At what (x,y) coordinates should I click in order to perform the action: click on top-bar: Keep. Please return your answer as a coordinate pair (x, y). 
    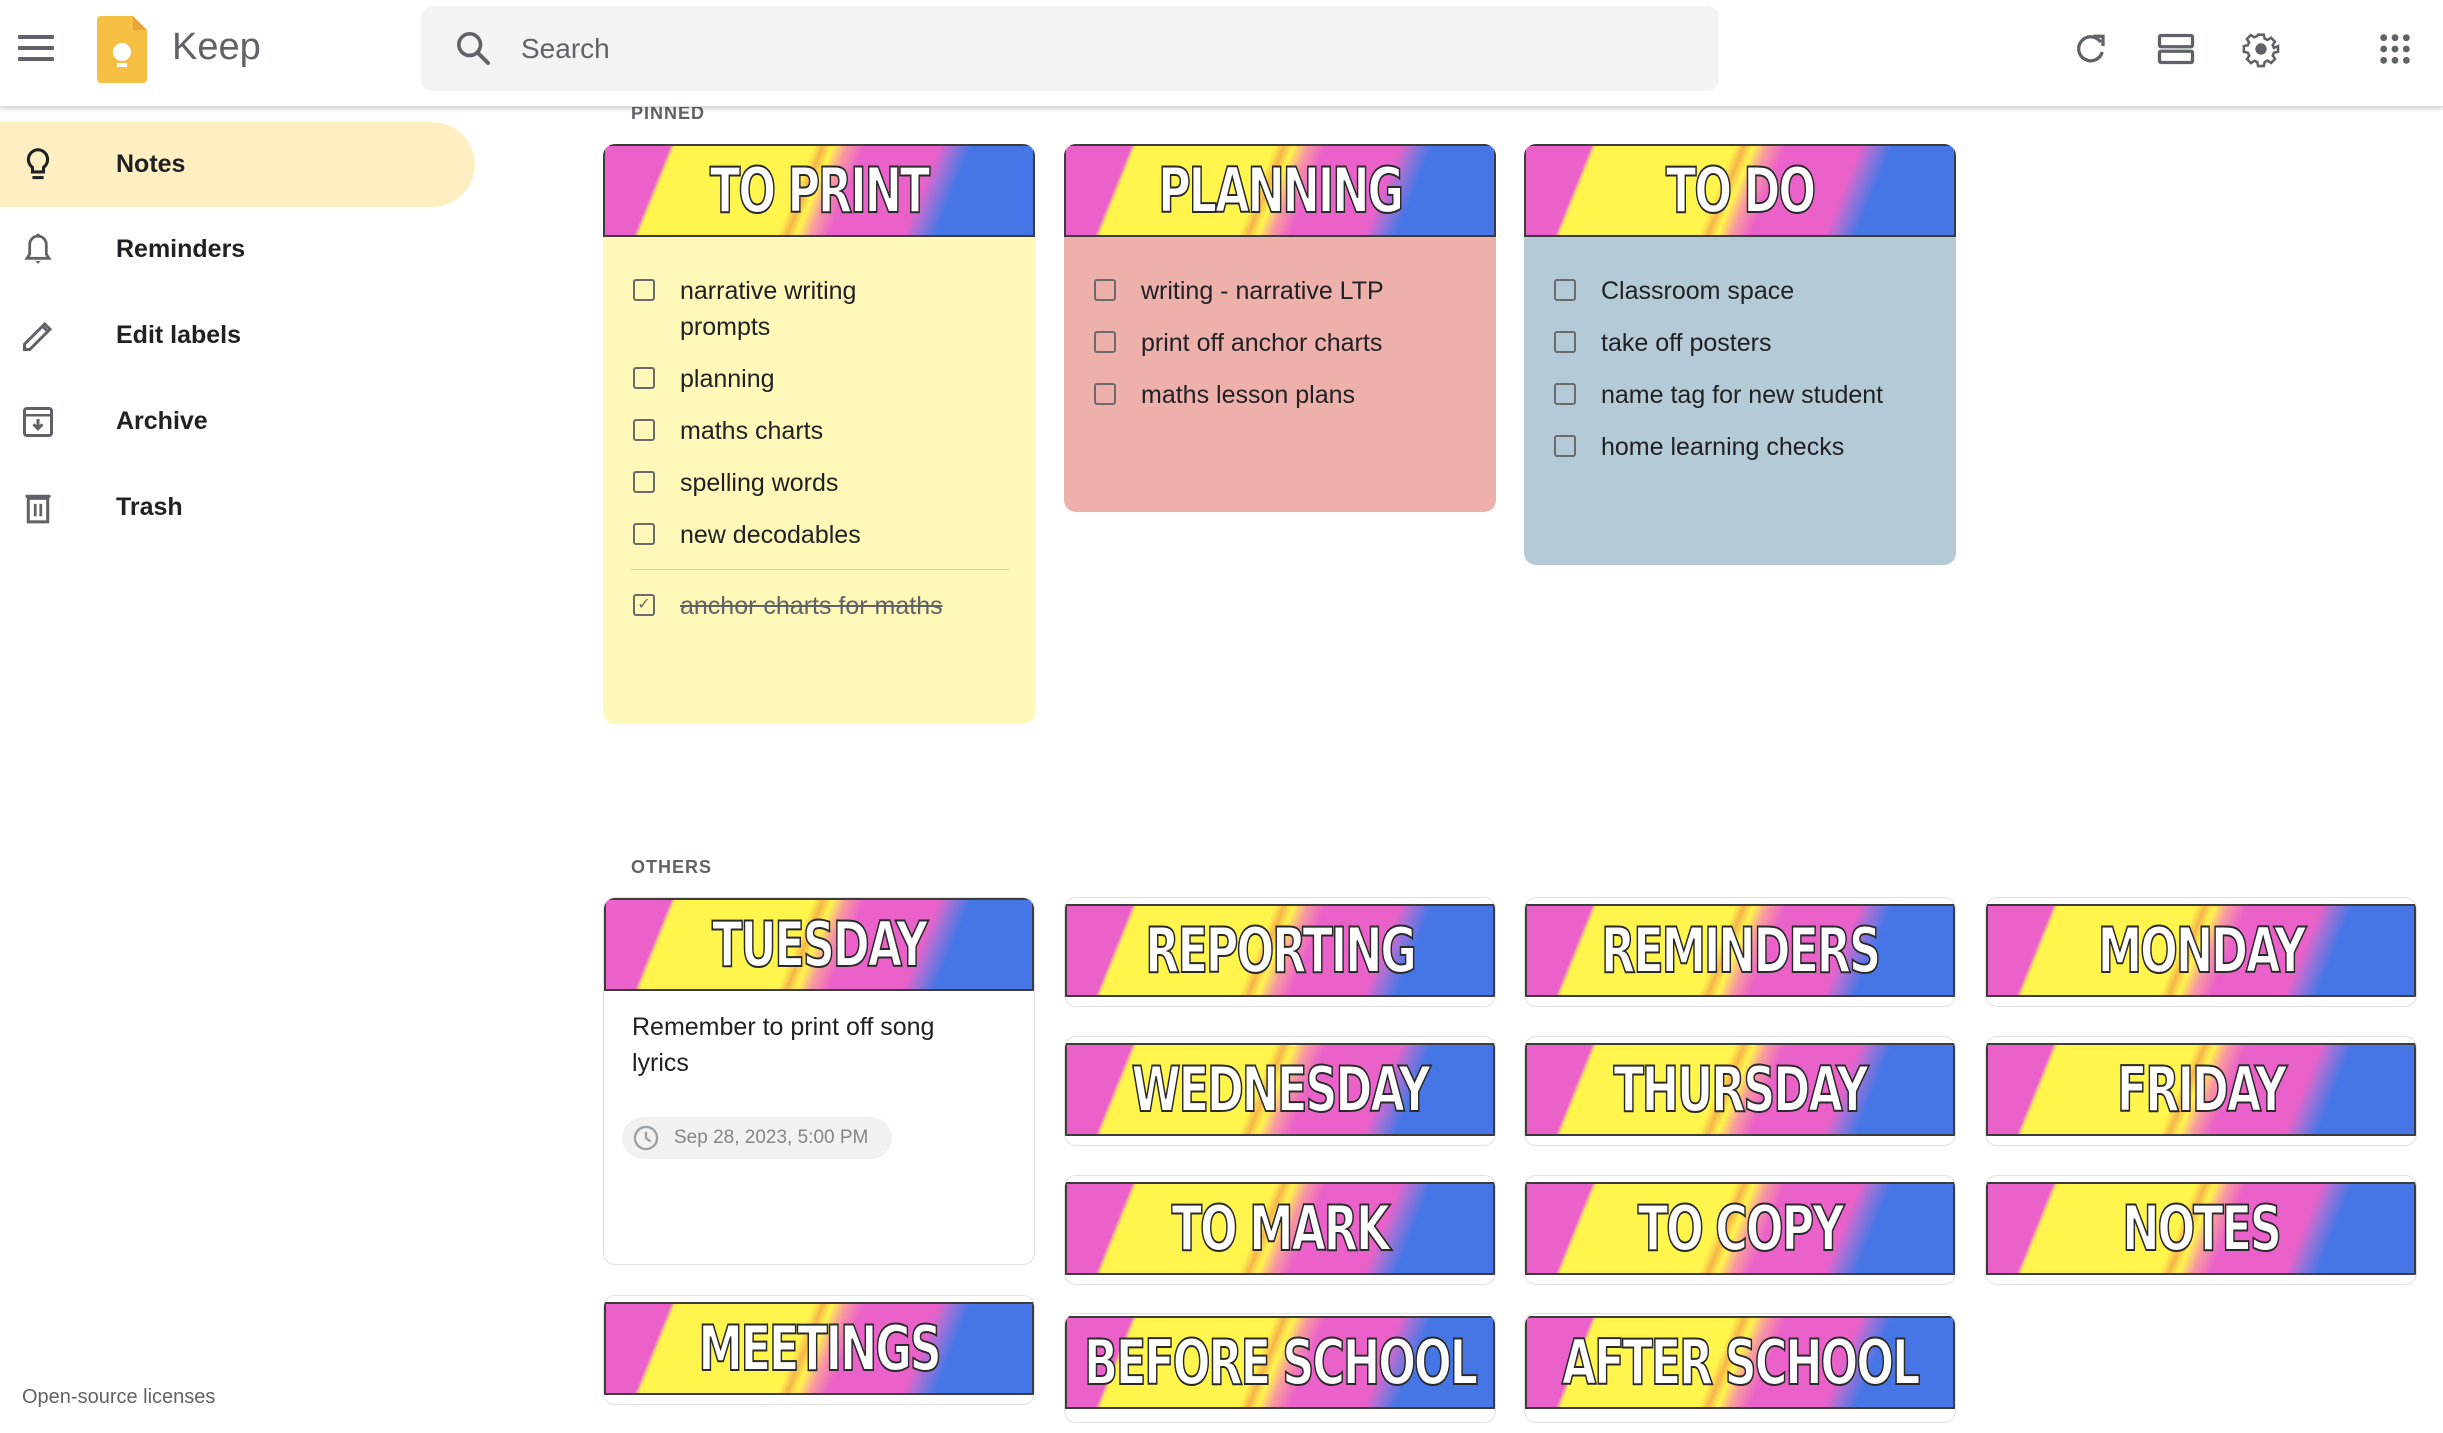
    Looking at the image, I should click on (1221, 53).